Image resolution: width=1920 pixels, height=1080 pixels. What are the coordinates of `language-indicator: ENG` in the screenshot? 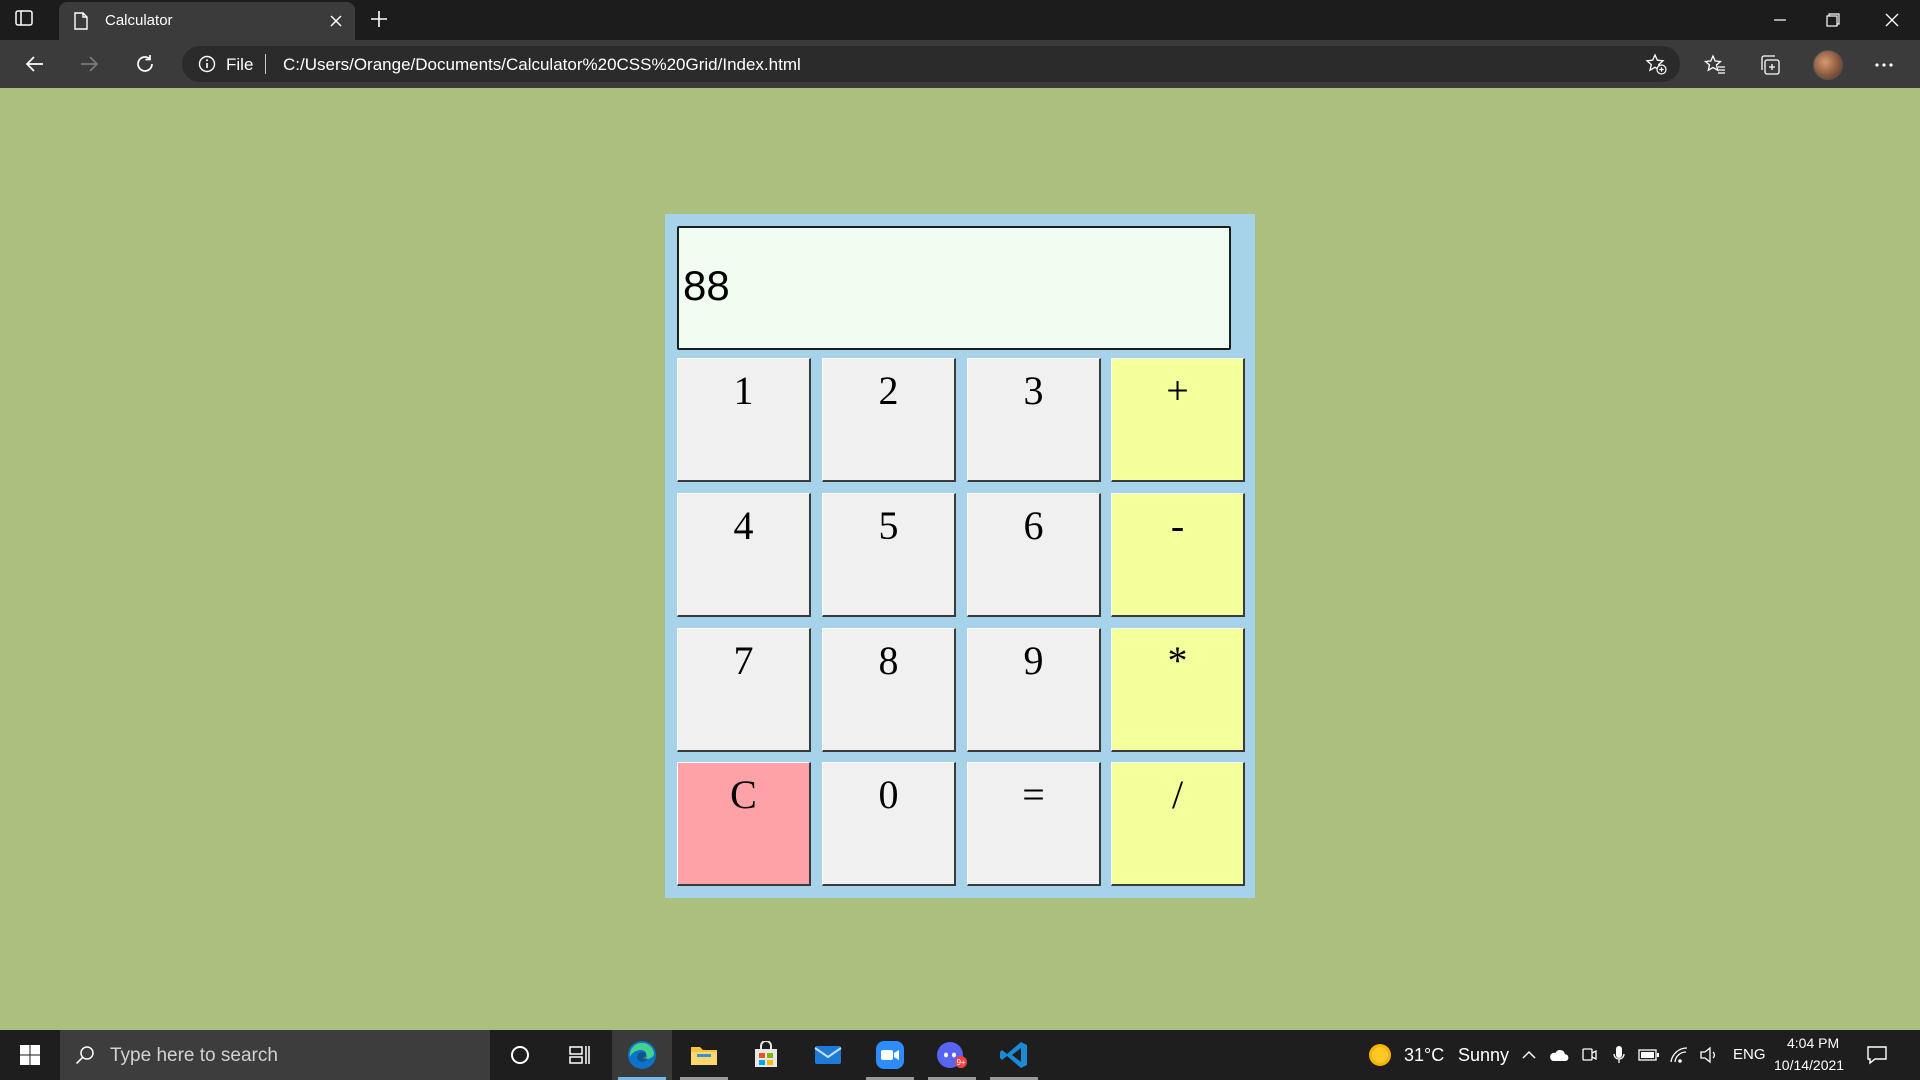 It's located at (1749, 1054).